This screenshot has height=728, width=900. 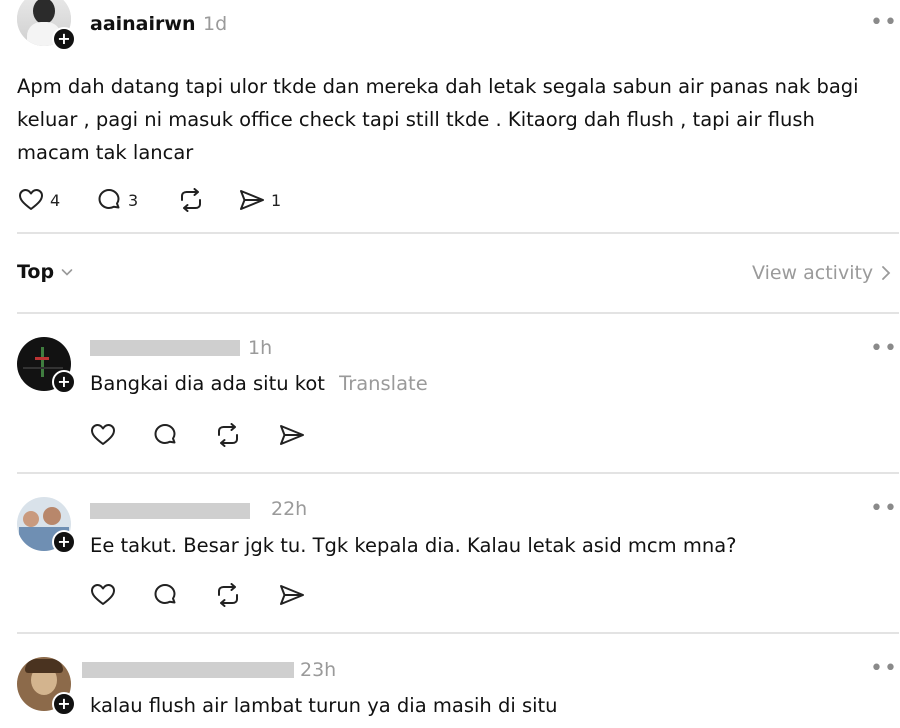 I want to click on chevron-down-icon, so click(x=67, y=272).